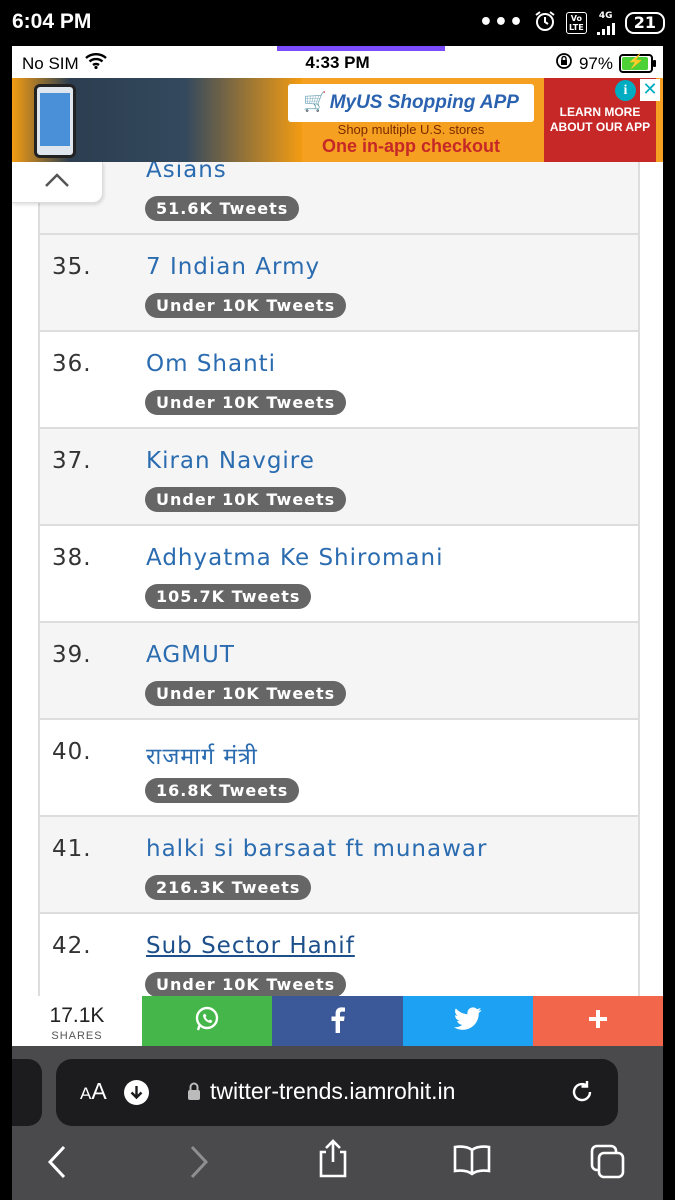 The height and width of the screenshot is (1200, 675). What do you see at coordinates (339, 283) in the screenshot?
I see `trend-row: 35. 7 Indian Army Under 10K Tweets` at bounding box center [339, 283].